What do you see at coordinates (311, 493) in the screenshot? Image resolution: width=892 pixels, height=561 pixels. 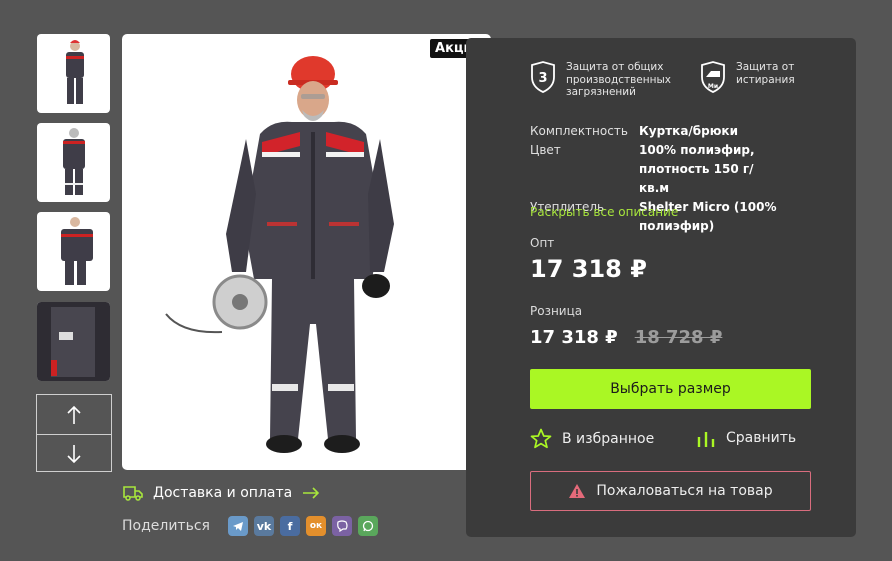 I see `arrow-right-icon` at bounding box center [311, 493].